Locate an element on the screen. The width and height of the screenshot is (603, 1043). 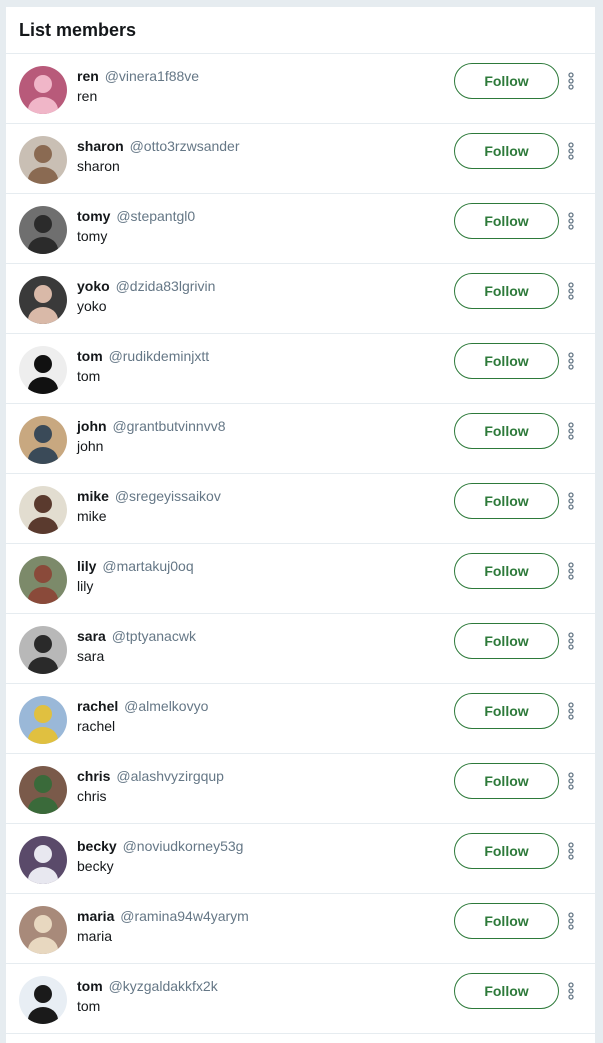
member-handle: @vinera1f88ve is located at coordinates (152, 76).